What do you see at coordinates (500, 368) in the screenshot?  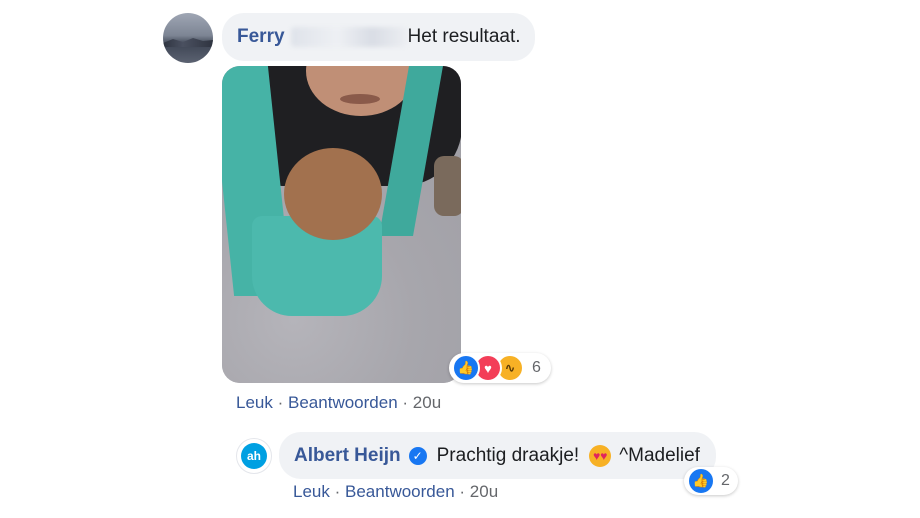 I see `comment-reactions: 👍 ♥ ∿ 6` at bounding box center [500, 368].